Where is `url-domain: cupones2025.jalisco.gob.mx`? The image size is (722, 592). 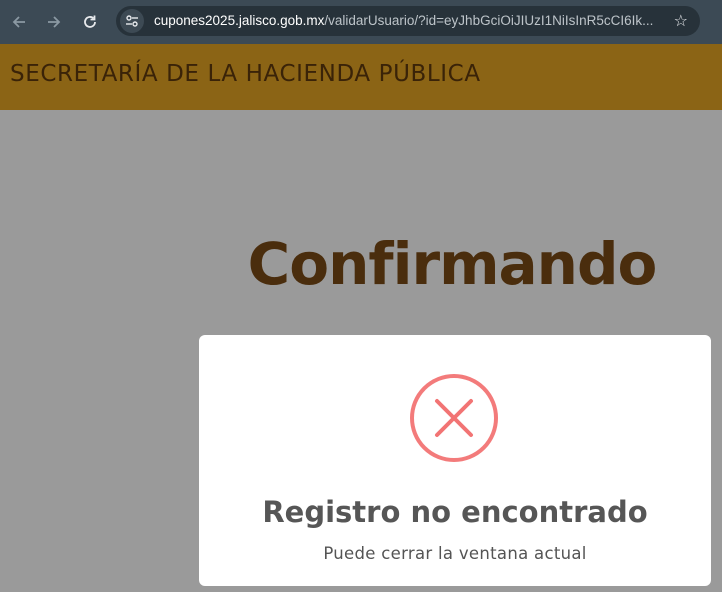
url-domain: cupones2025.jalisco.gob.mx is located at coordinates (239, 20).